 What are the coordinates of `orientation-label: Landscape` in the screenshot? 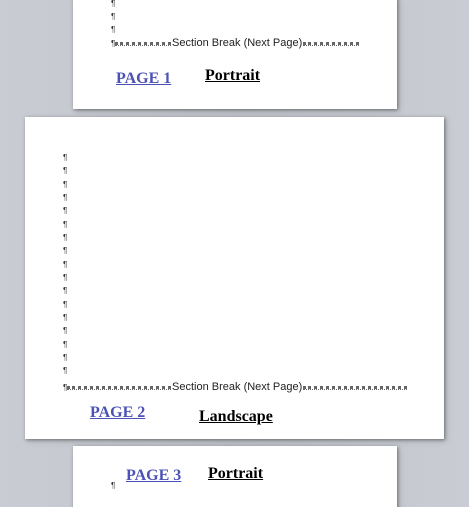 It's located at (236, 416).